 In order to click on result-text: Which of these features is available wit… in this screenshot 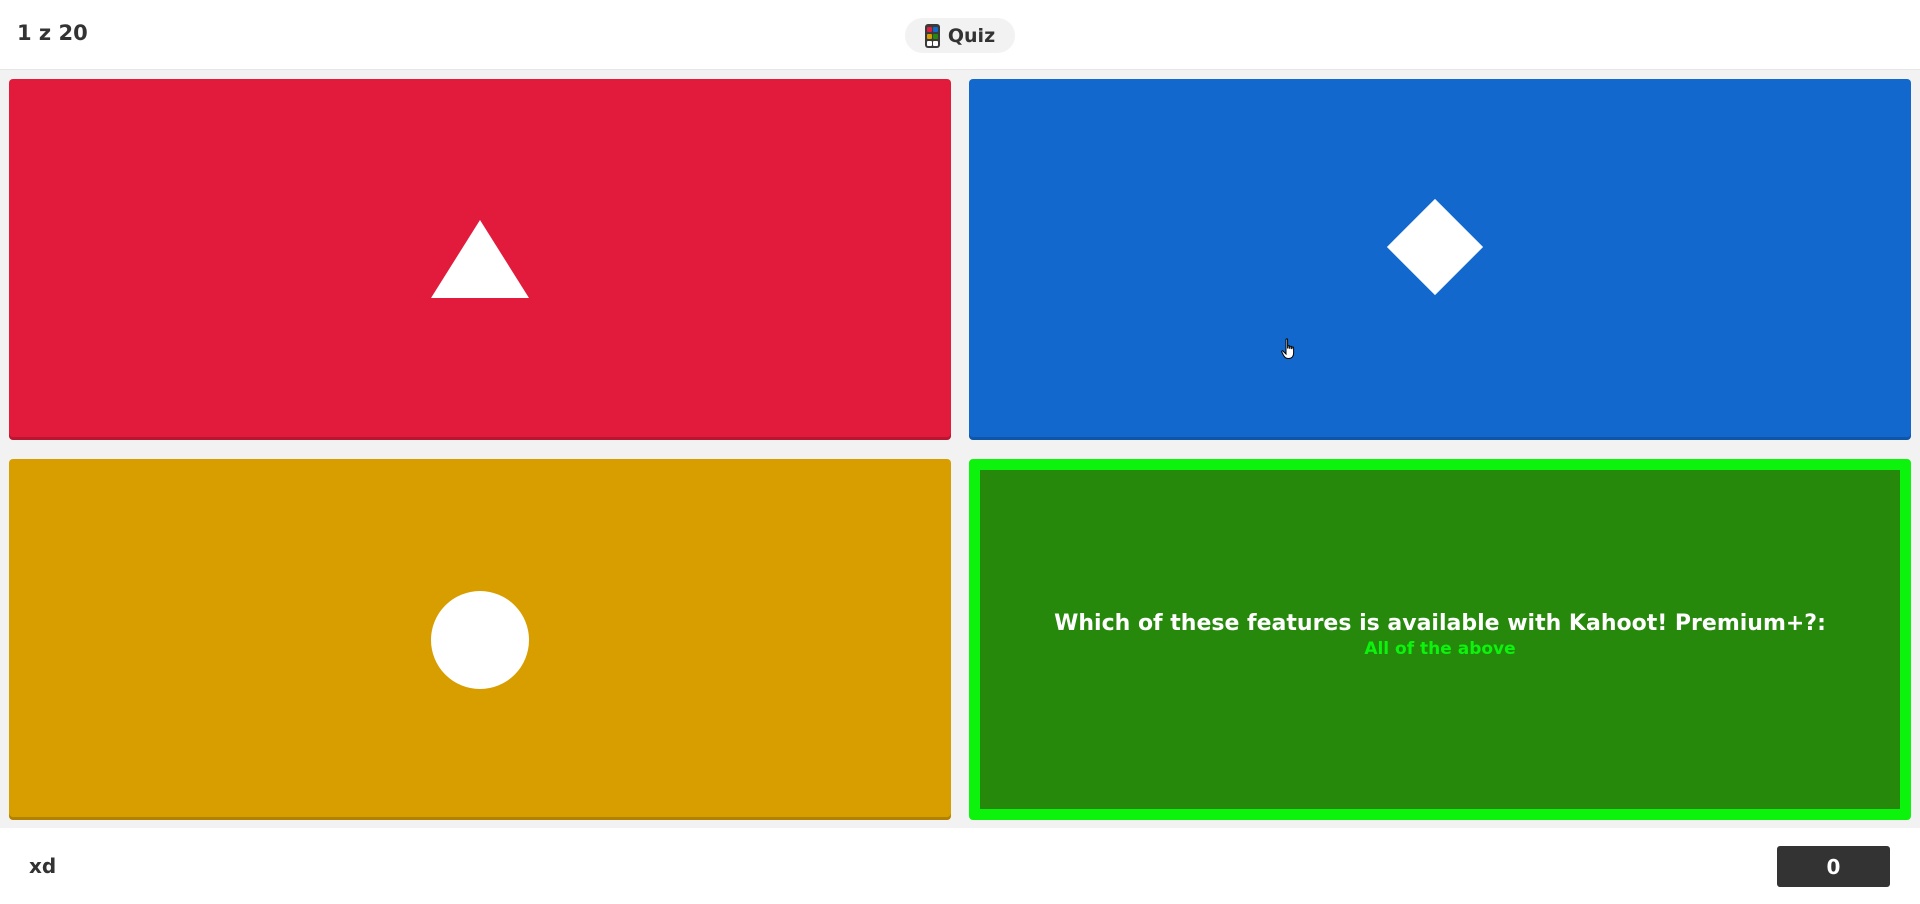, I will do `click(1440, 635)`.